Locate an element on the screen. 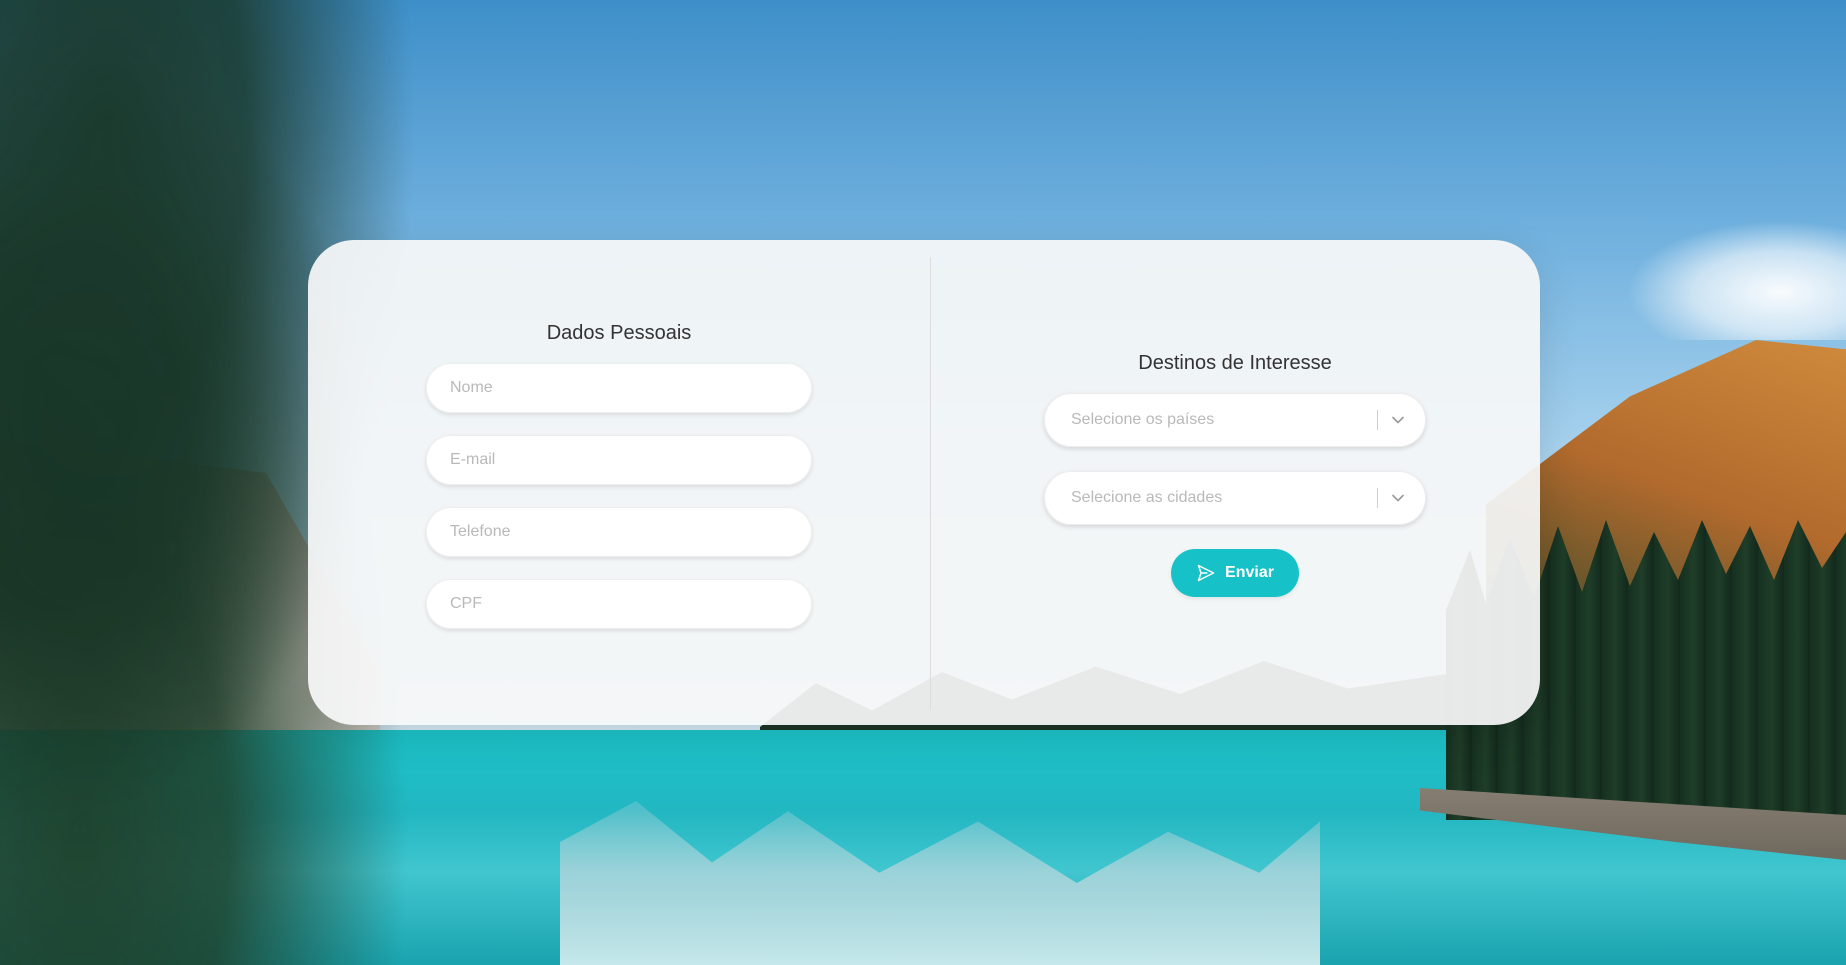  name-field-wrapper is located at coordinates (619, 388).